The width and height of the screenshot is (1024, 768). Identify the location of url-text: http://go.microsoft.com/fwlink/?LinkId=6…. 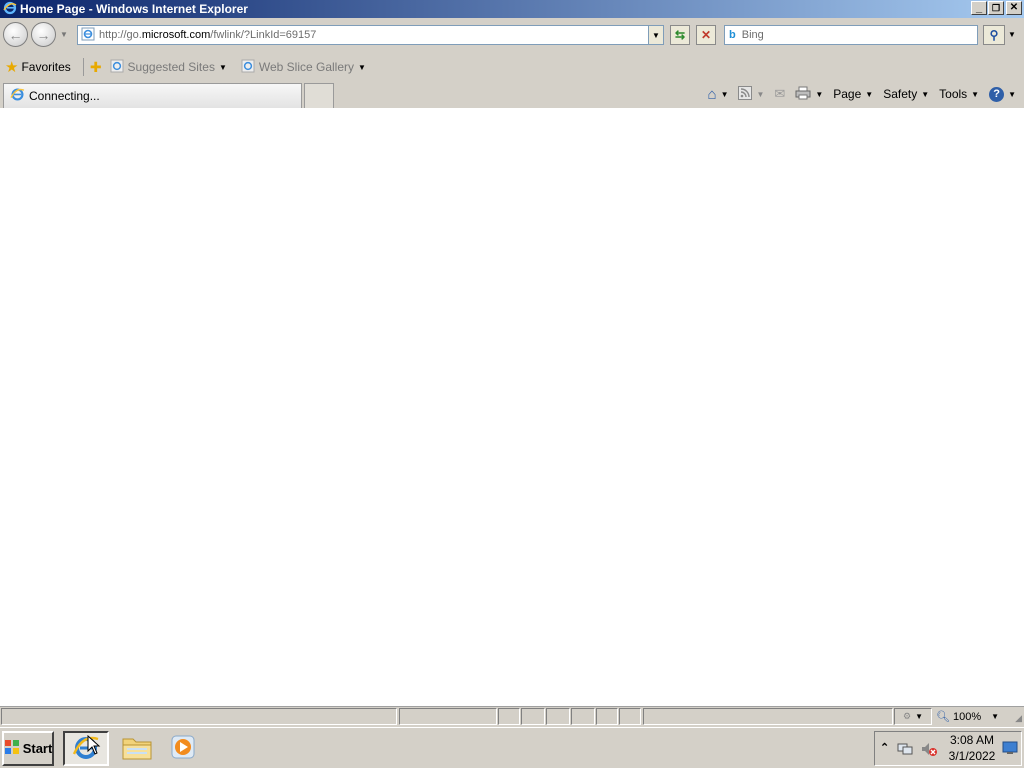
(207, 35).